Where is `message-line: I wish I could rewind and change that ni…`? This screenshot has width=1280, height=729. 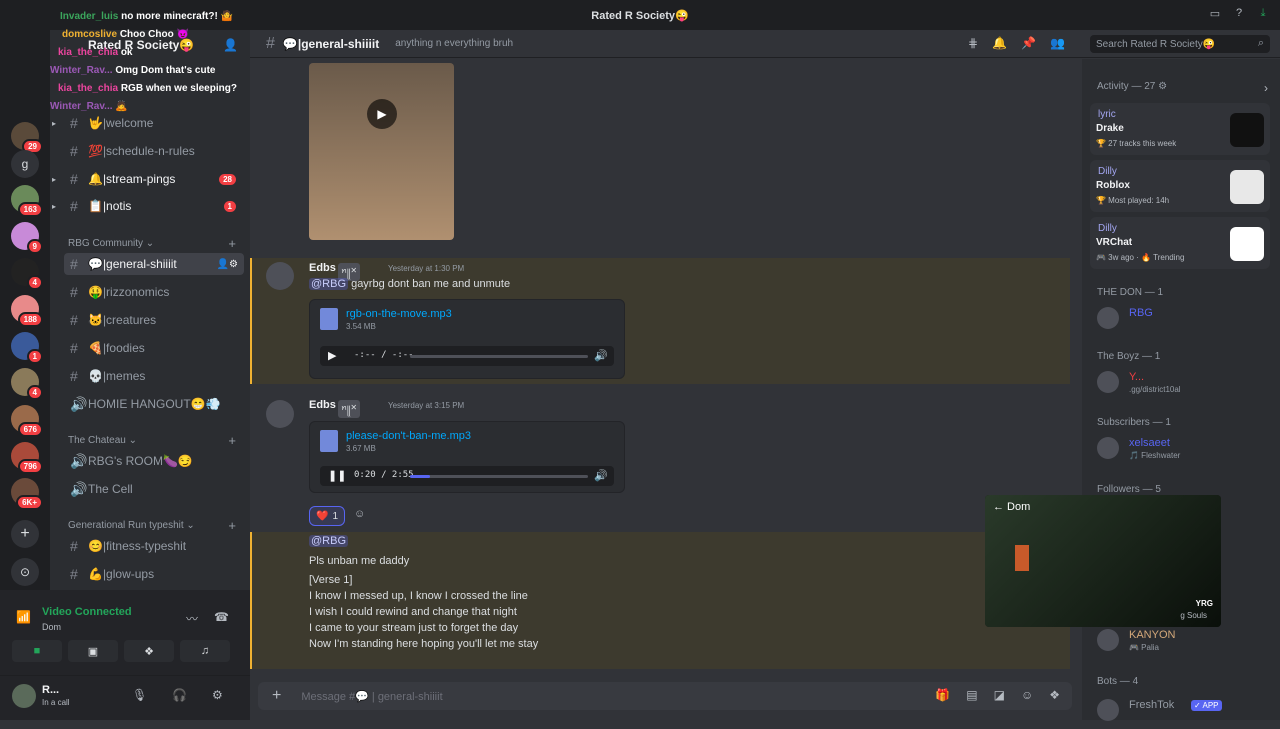 message-line: I wish I could rewind and change that ni… is located at coordinates (413, 612).